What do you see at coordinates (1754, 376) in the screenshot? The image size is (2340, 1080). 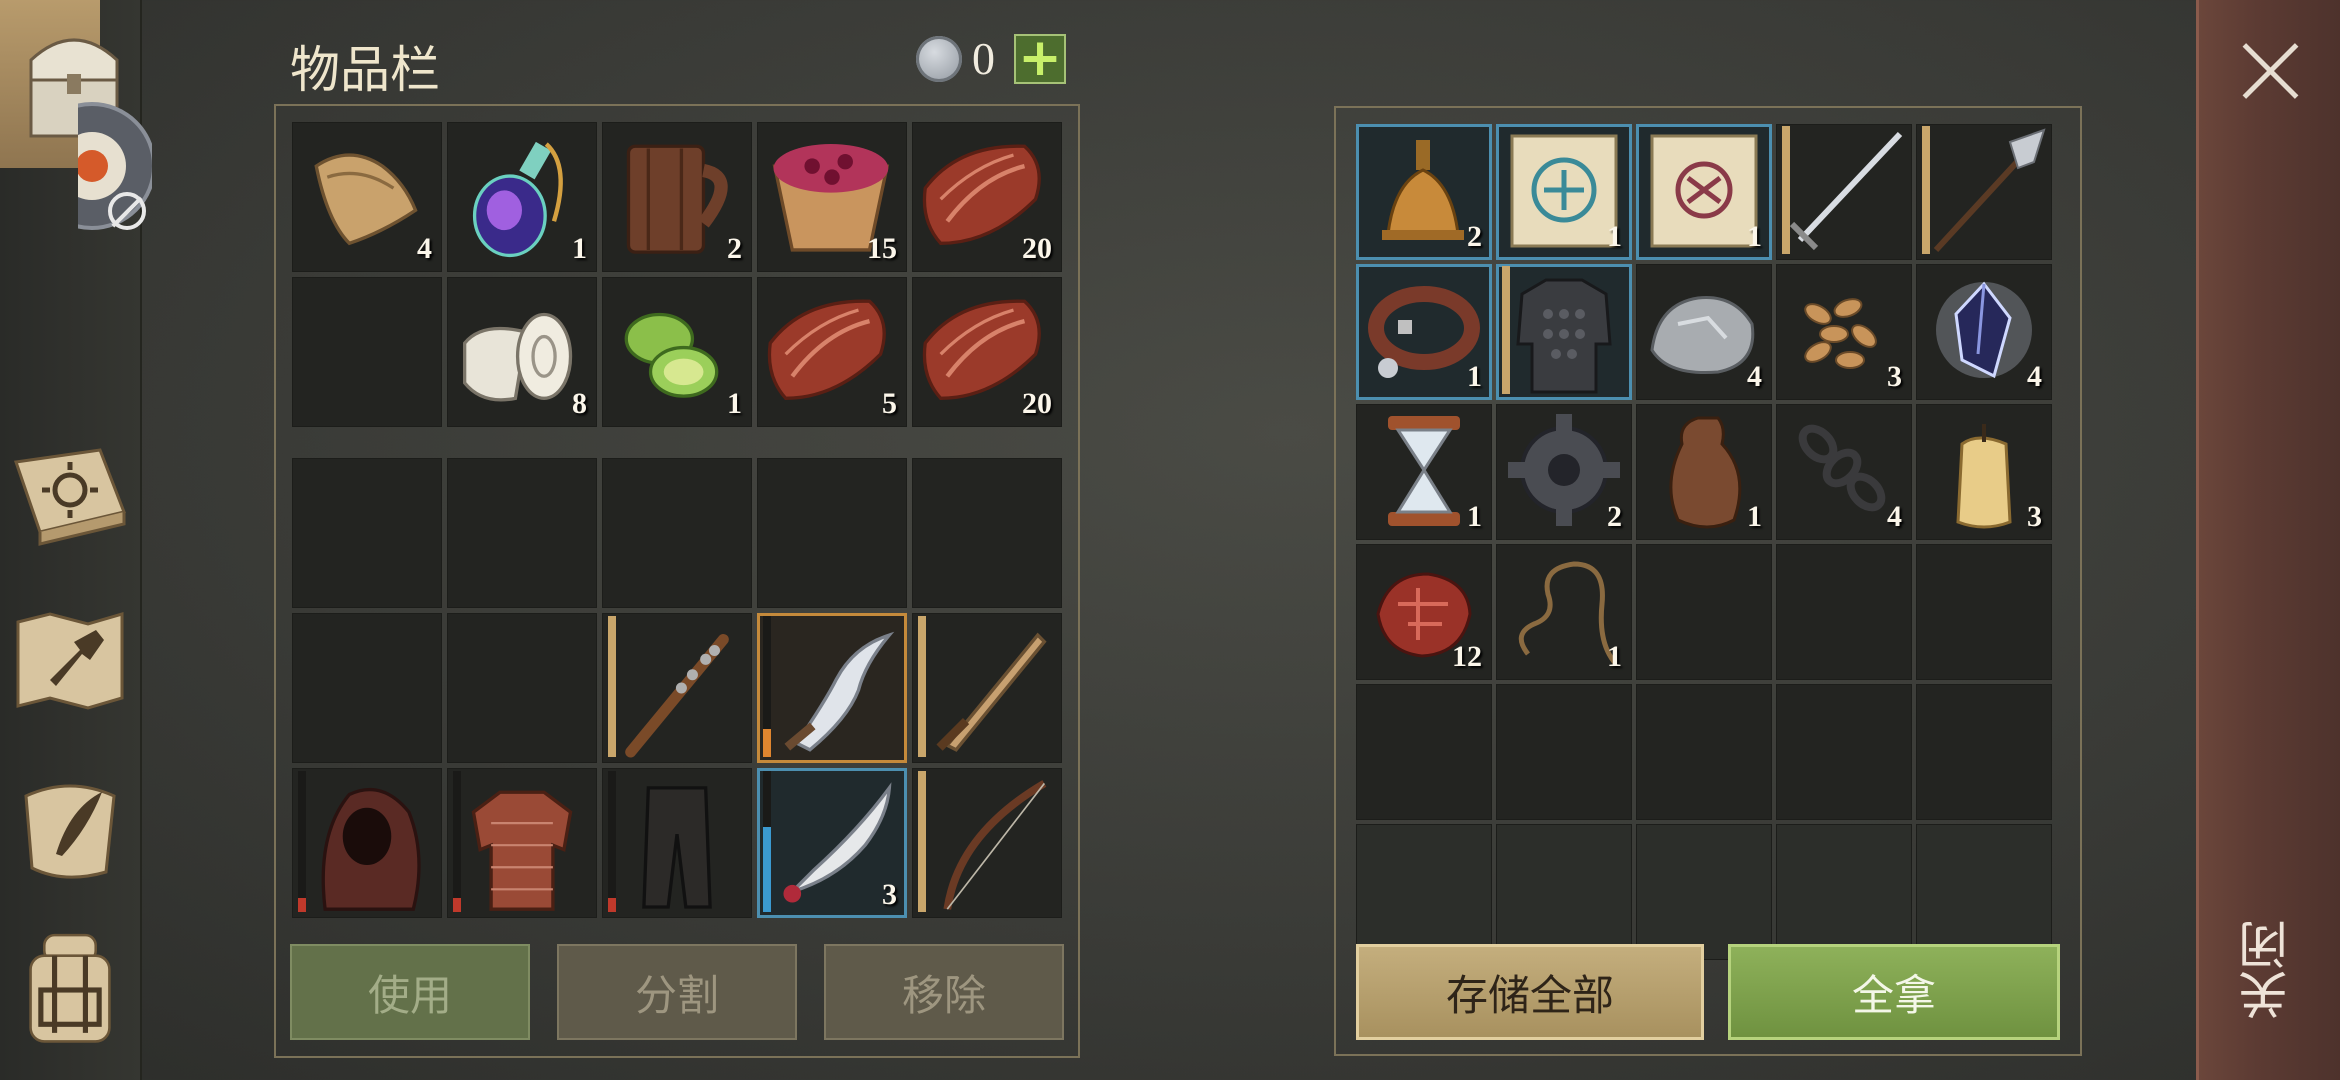 I see `item-count: 4` at bounding box center [1754, 376].